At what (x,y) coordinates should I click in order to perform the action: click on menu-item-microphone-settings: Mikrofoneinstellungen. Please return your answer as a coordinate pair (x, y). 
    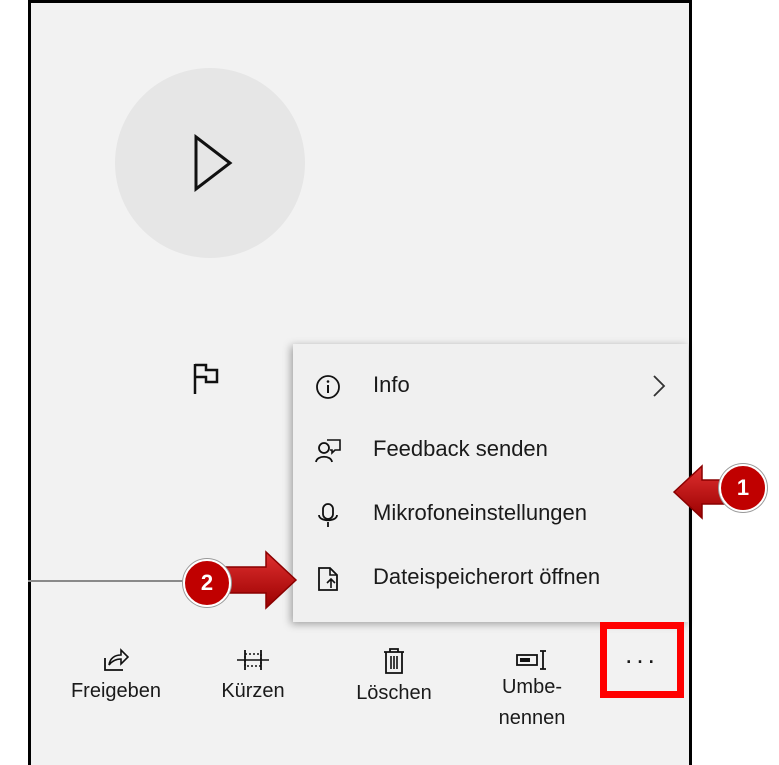
    Looking at the image, I should click on (490, 512).